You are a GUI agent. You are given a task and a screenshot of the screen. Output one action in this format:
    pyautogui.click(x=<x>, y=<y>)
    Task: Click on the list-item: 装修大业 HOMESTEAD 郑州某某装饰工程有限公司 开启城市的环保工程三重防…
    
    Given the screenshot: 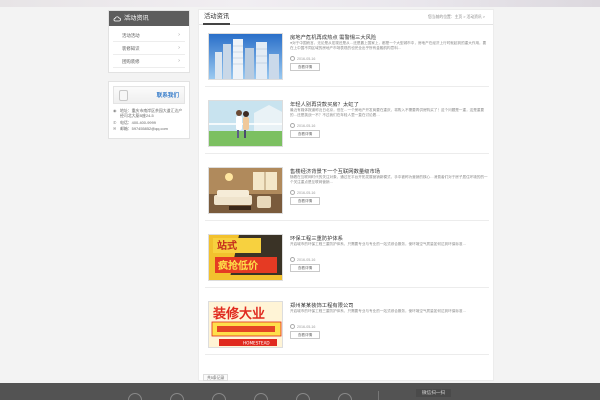 What is the action you would take?
    pyautogui.click(x=347, y=327)
    